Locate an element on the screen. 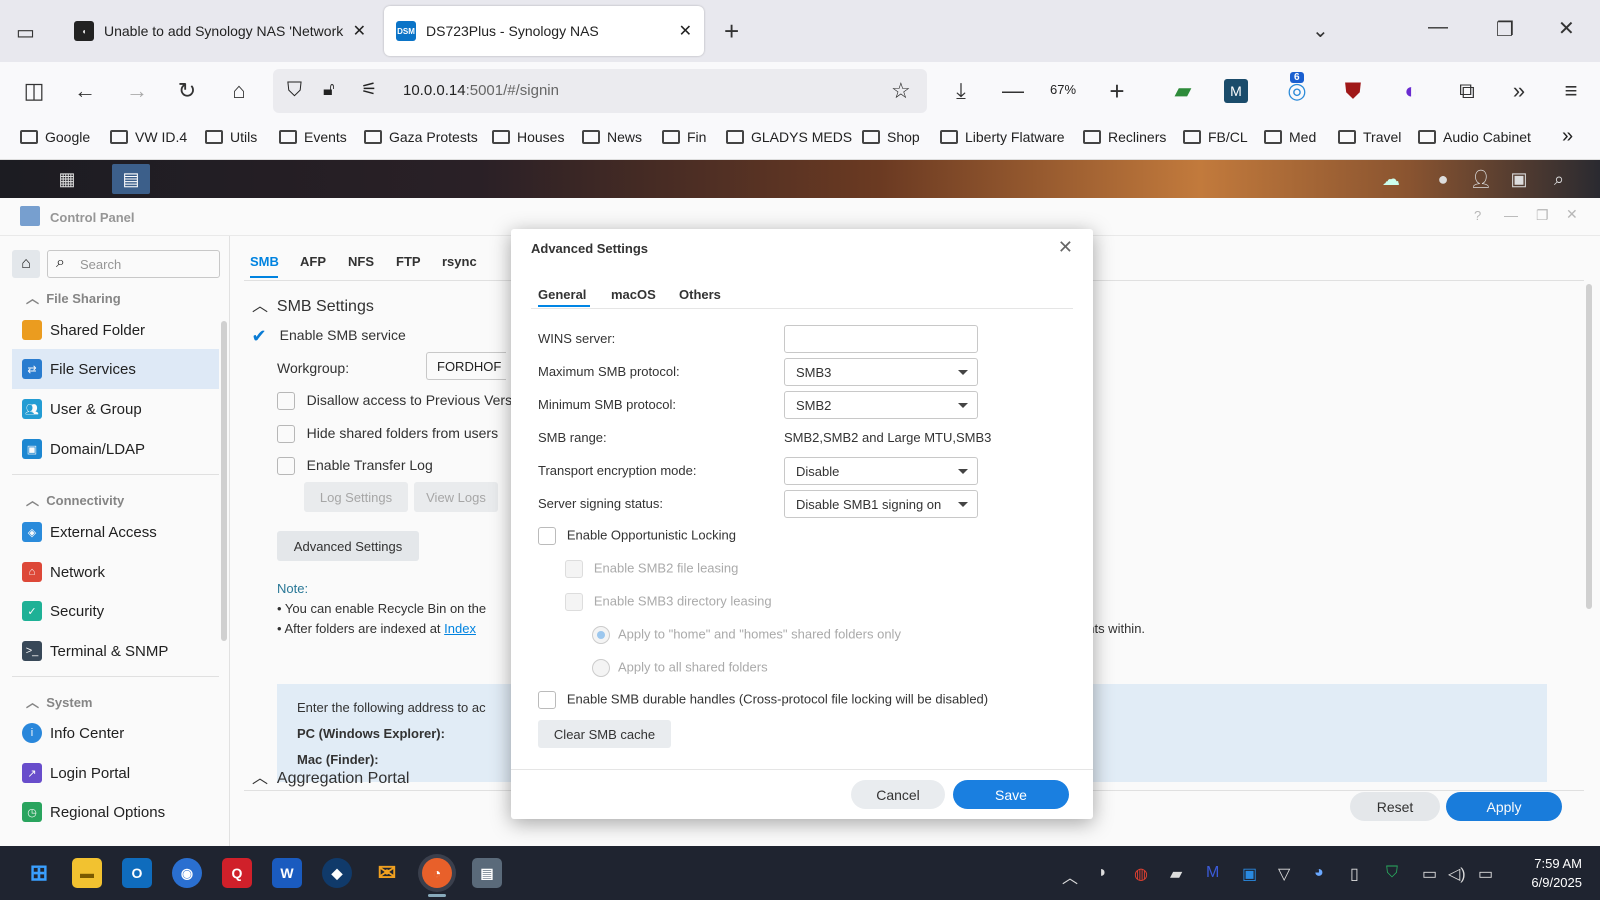  bookmark-folder: Fin is located at coordinates (684, 137).